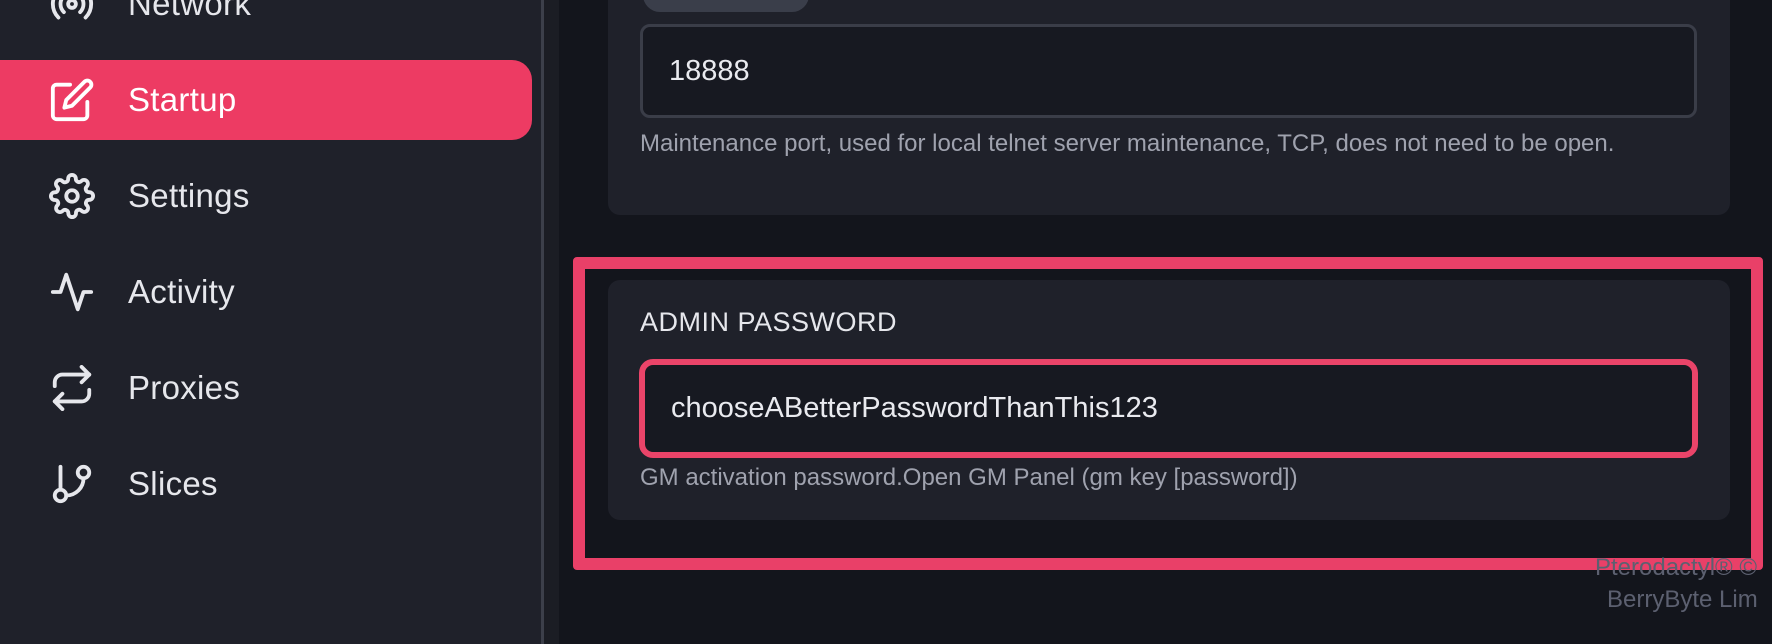  What do you see at coordinates (550, 322) in the screenshot?
I see `sidebar-scrollbar` at bounding box center [550, 322].